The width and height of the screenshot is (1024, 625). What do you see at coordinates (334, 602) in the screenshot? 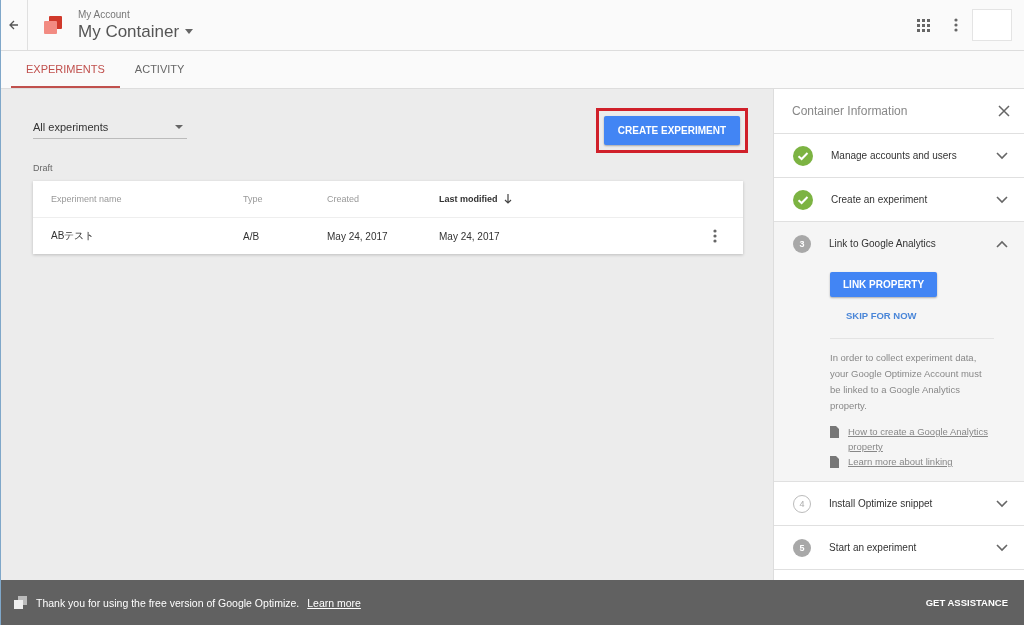
I see `learn-more-link: Learn more` at bounding box center [334, 602].